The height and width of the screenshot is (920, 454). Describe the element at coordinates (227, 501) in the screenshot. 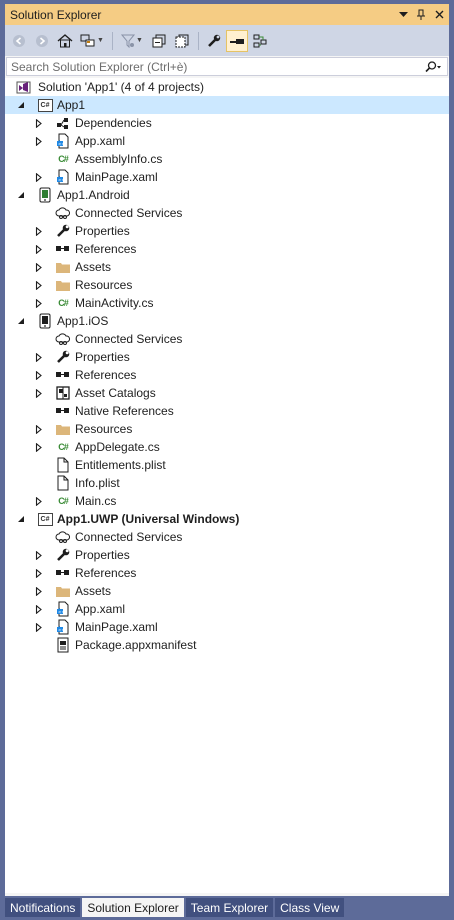

I see `tree-item: C# Main.cs` at that location.